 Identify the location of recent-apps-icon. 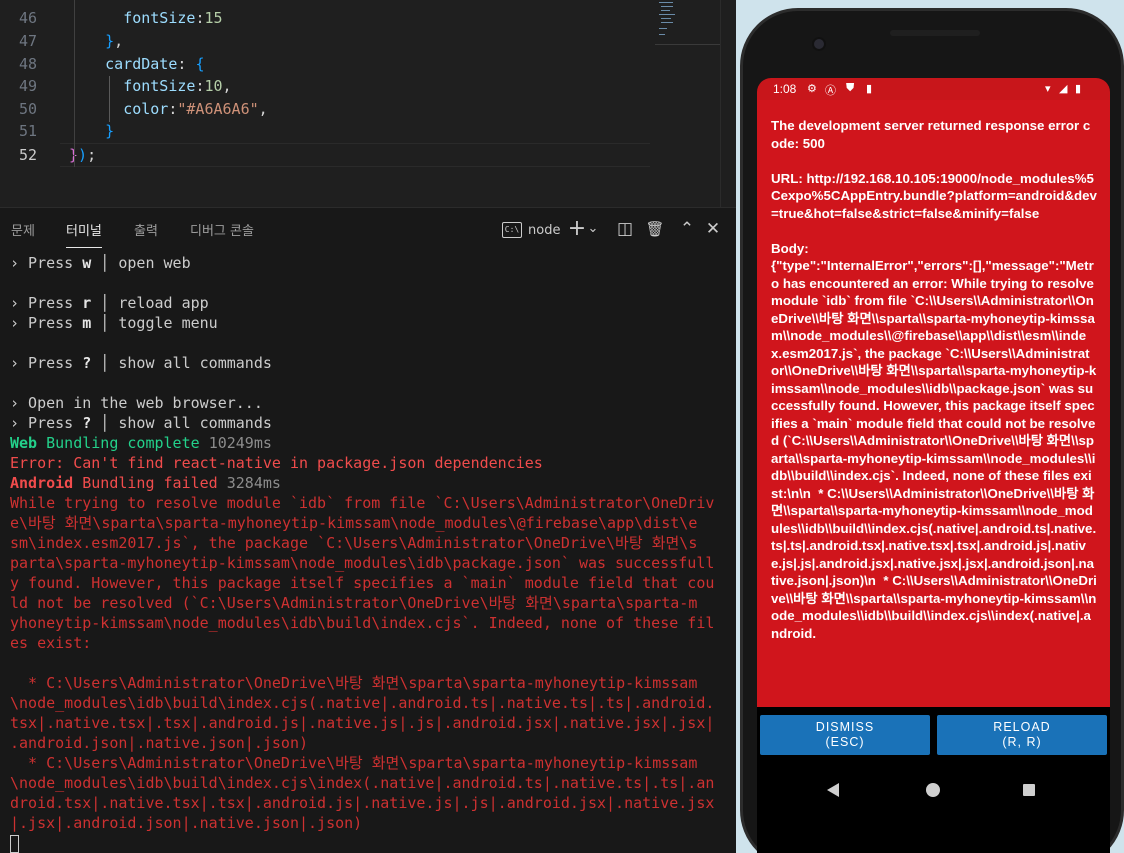
(1029, 790).